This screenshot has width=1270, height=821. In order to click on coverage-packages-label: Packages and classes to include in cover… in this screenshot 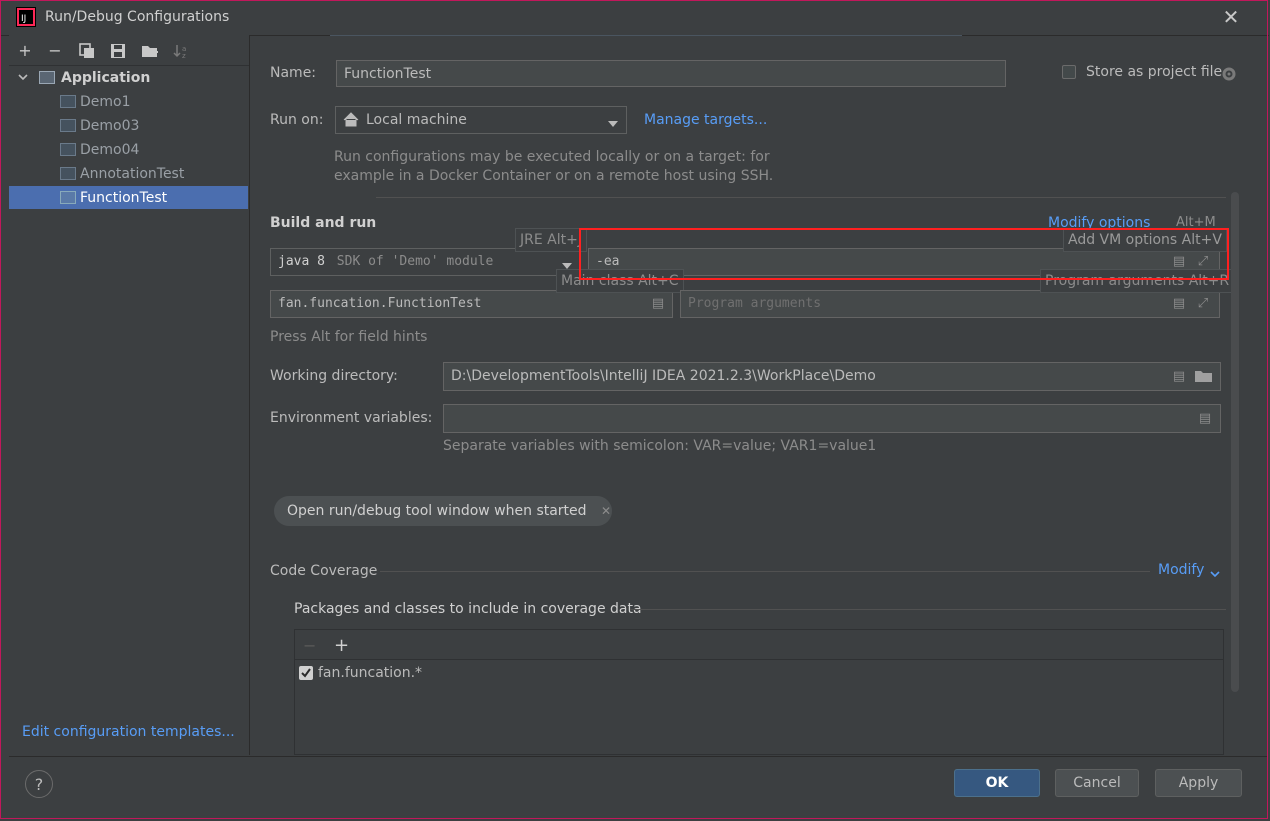, I will do `click(468, 609)`.